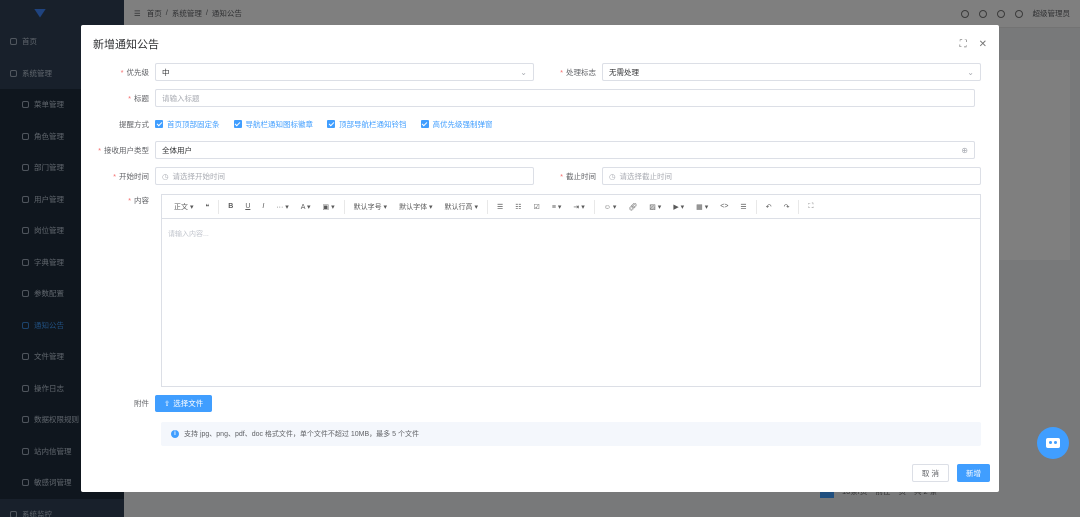  I want to click on undo-icon: ↶, so click(769, 207).